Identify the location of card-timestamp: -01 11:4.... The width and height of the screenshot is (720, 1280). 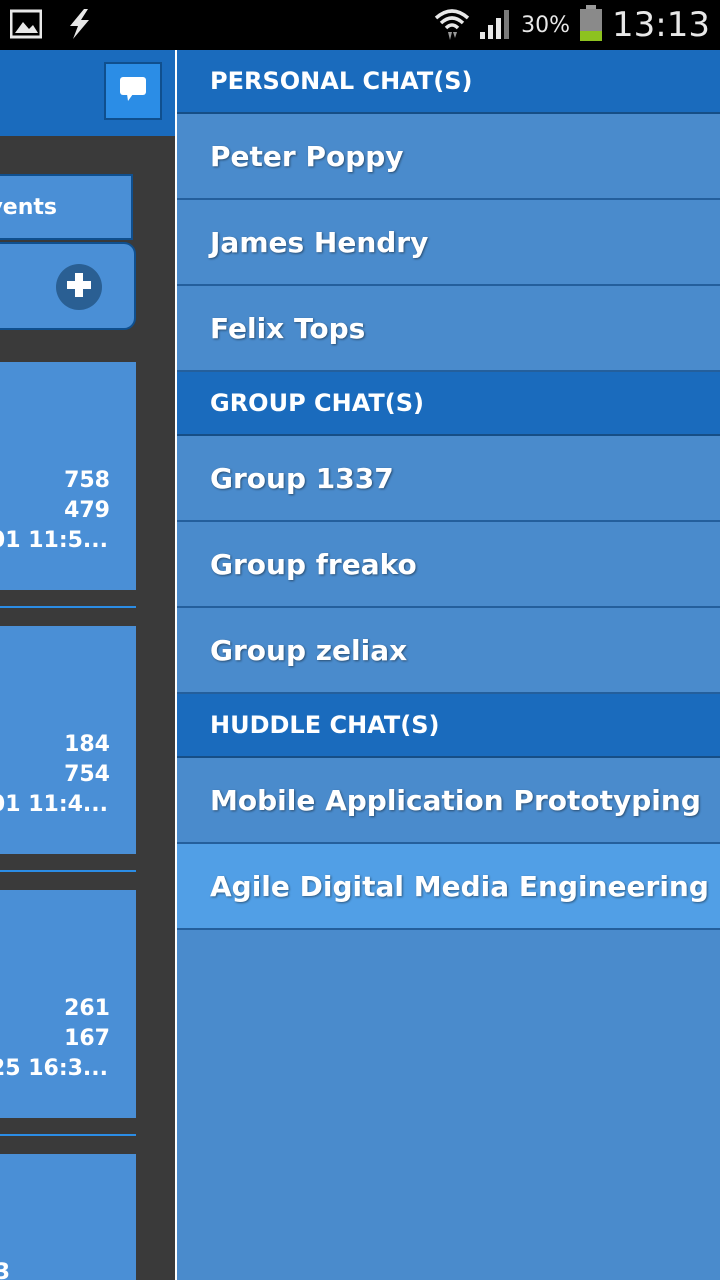
(54, 804).